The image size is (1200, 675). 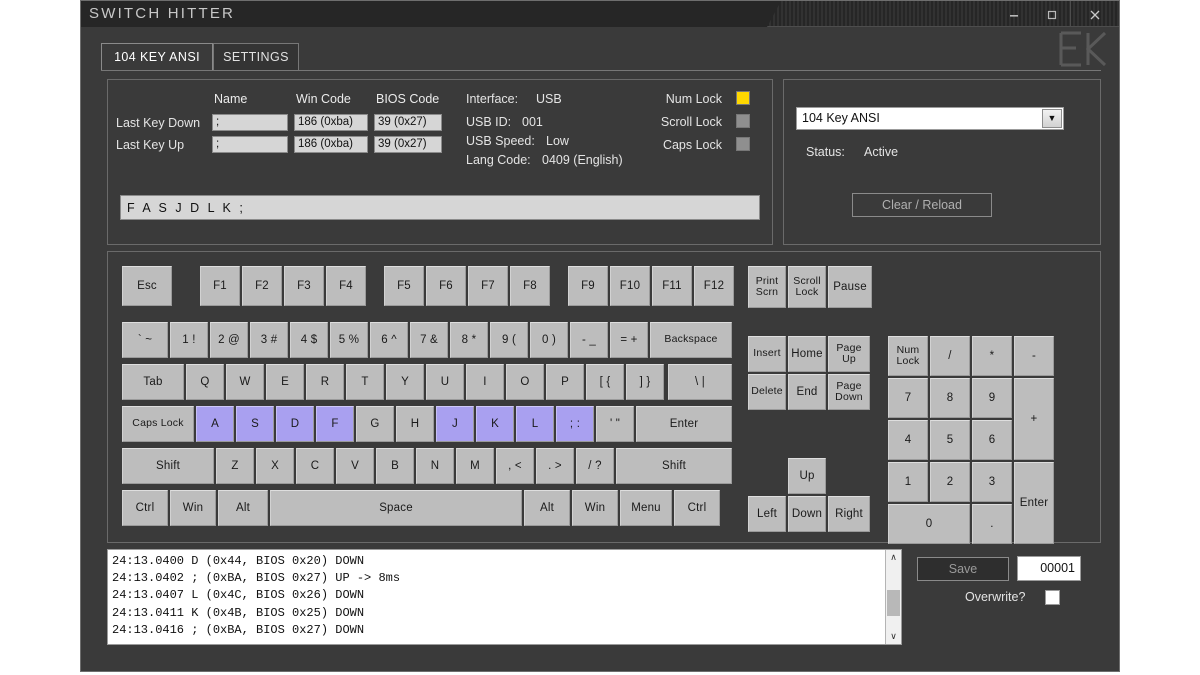 I want to click on key-: +, so click(x=1034, y=419).